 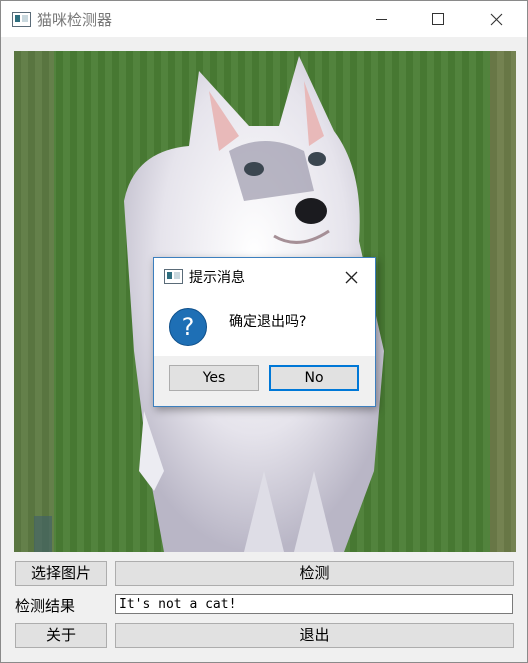 What do you see at coordinates (75, 20) in the screenshot?
I see `window-title: 猫咪检测器` at bounding box center [75, 20].